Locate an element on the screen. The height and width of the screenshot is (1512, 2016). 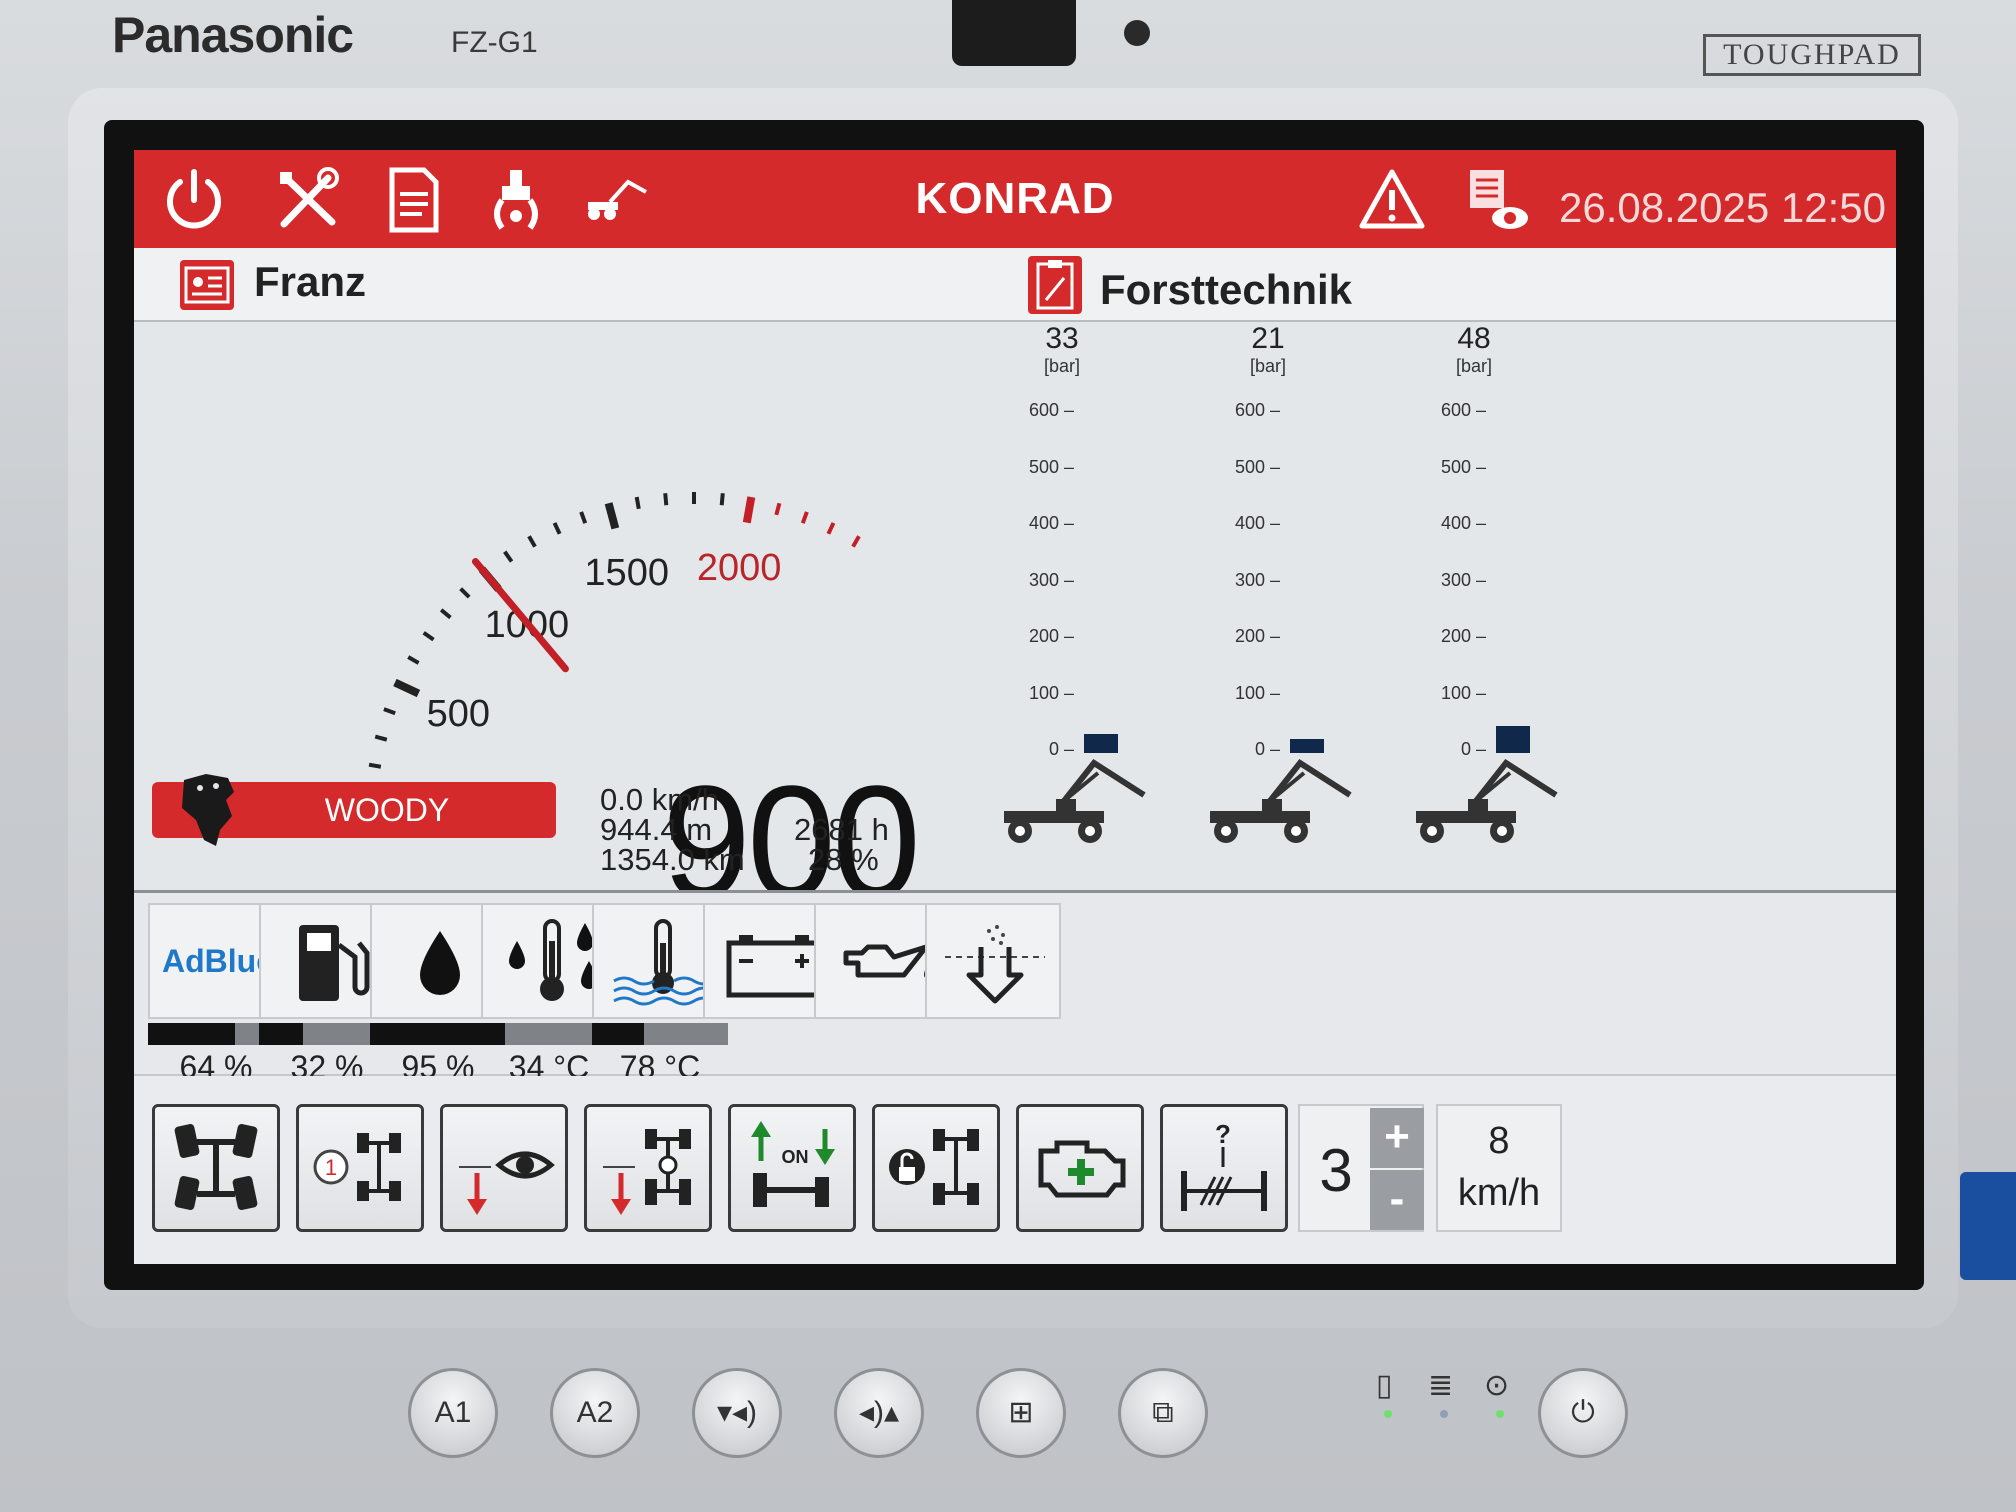
winch-button: ? is located at coordinates (1224, 1168).